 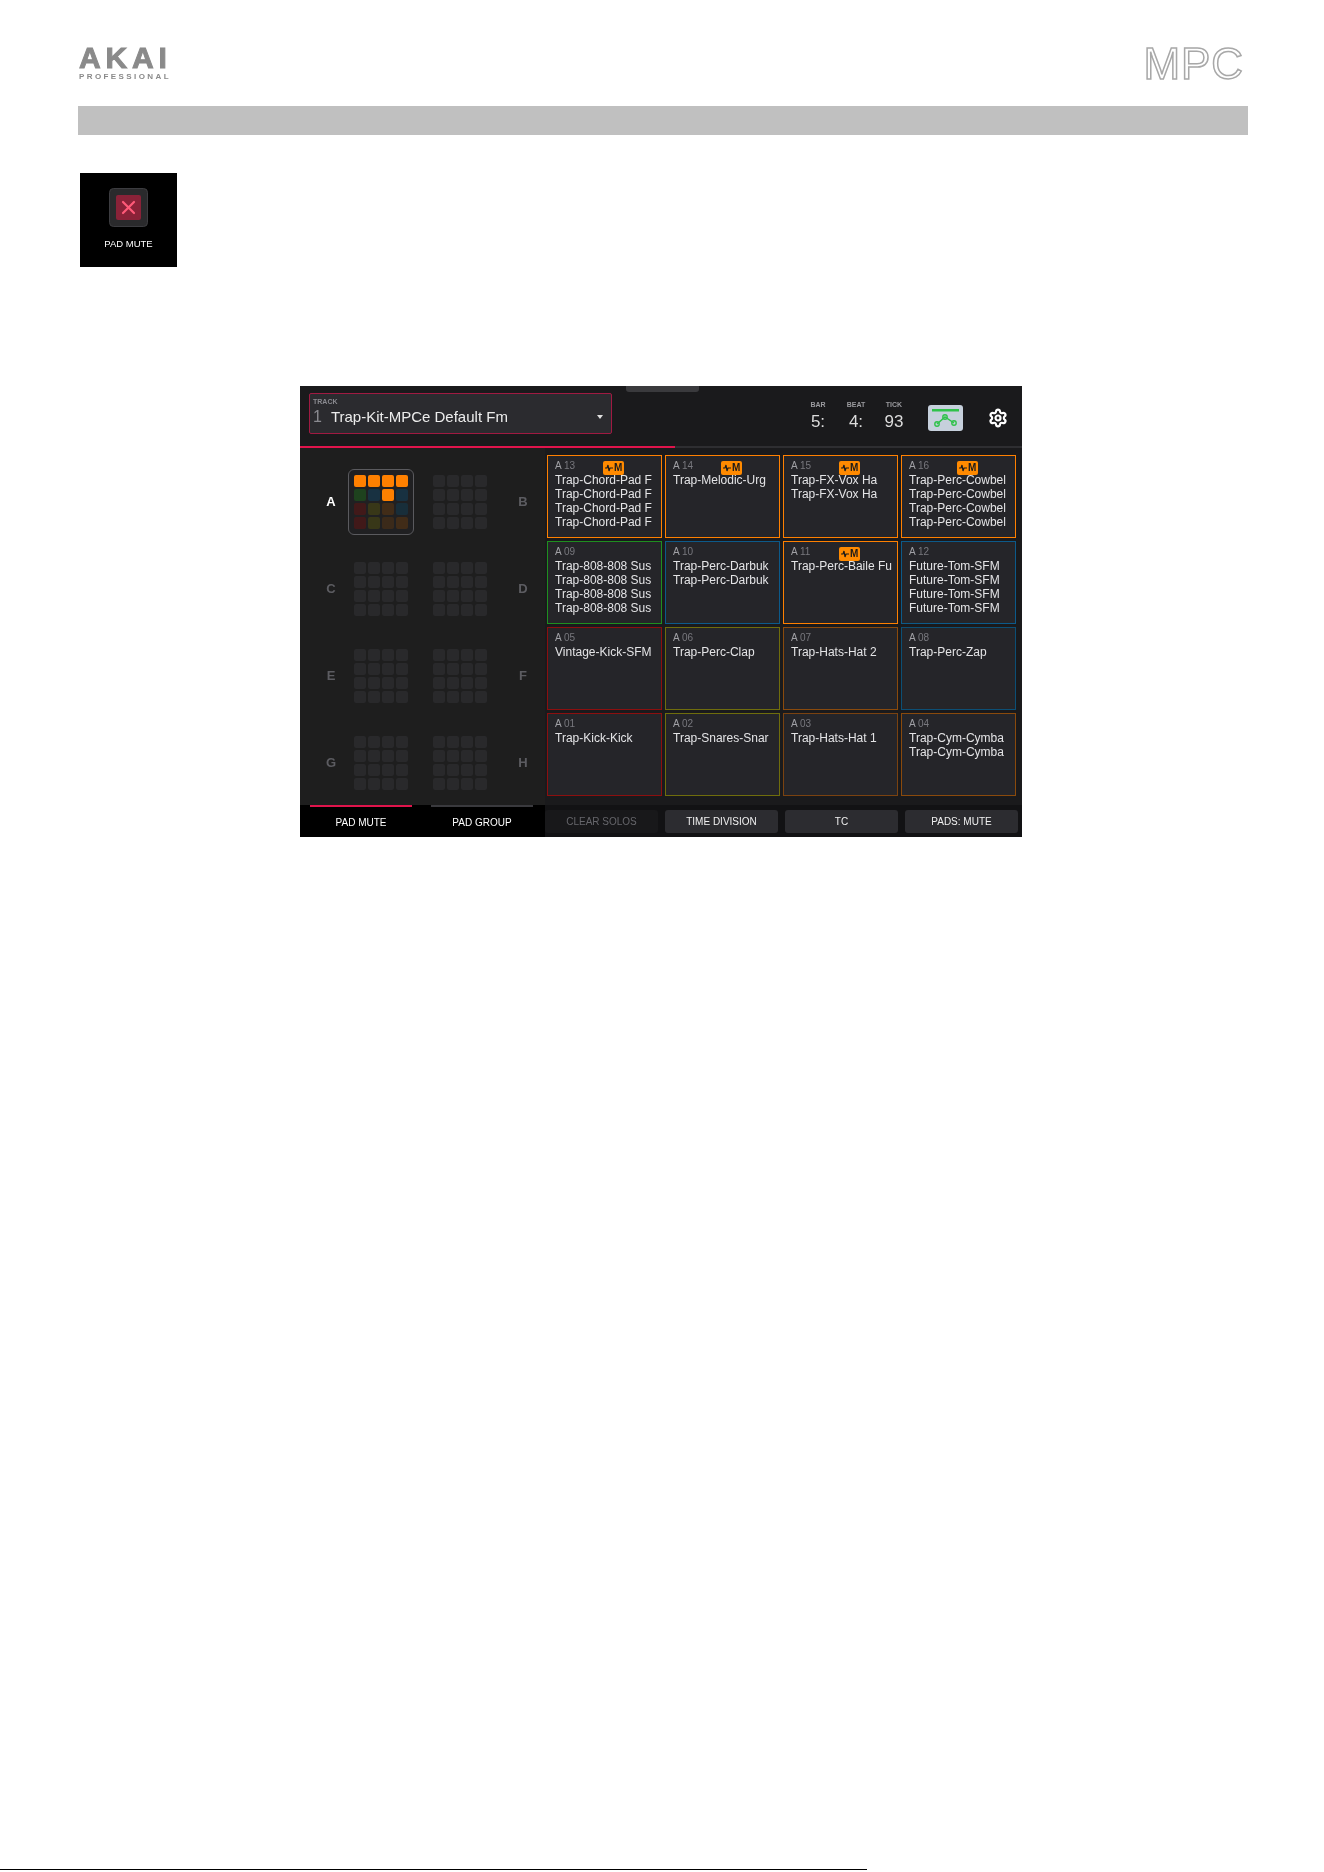 What do you see at coordinates (331, 676) in the screenshot?
I see `bank-letter: E` at bounding box center [331, 676].